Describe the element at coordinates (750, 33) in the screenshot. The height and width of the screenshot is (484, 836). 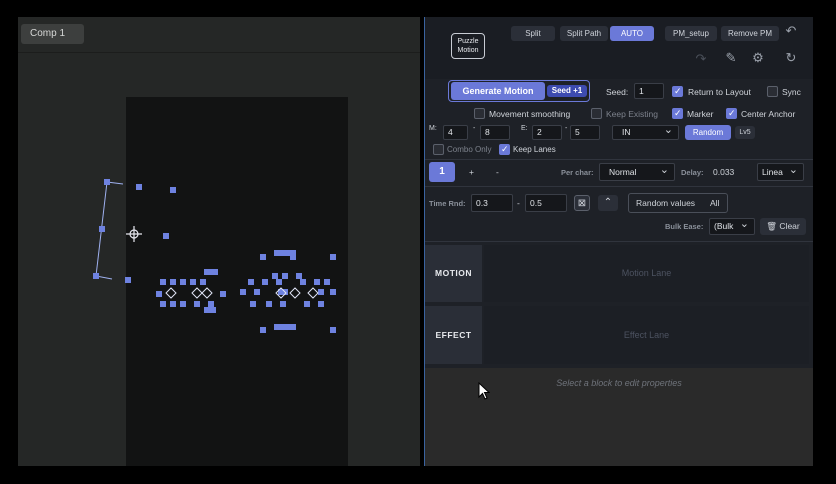
I see `remove-pm-button: Remove PM` at that location.